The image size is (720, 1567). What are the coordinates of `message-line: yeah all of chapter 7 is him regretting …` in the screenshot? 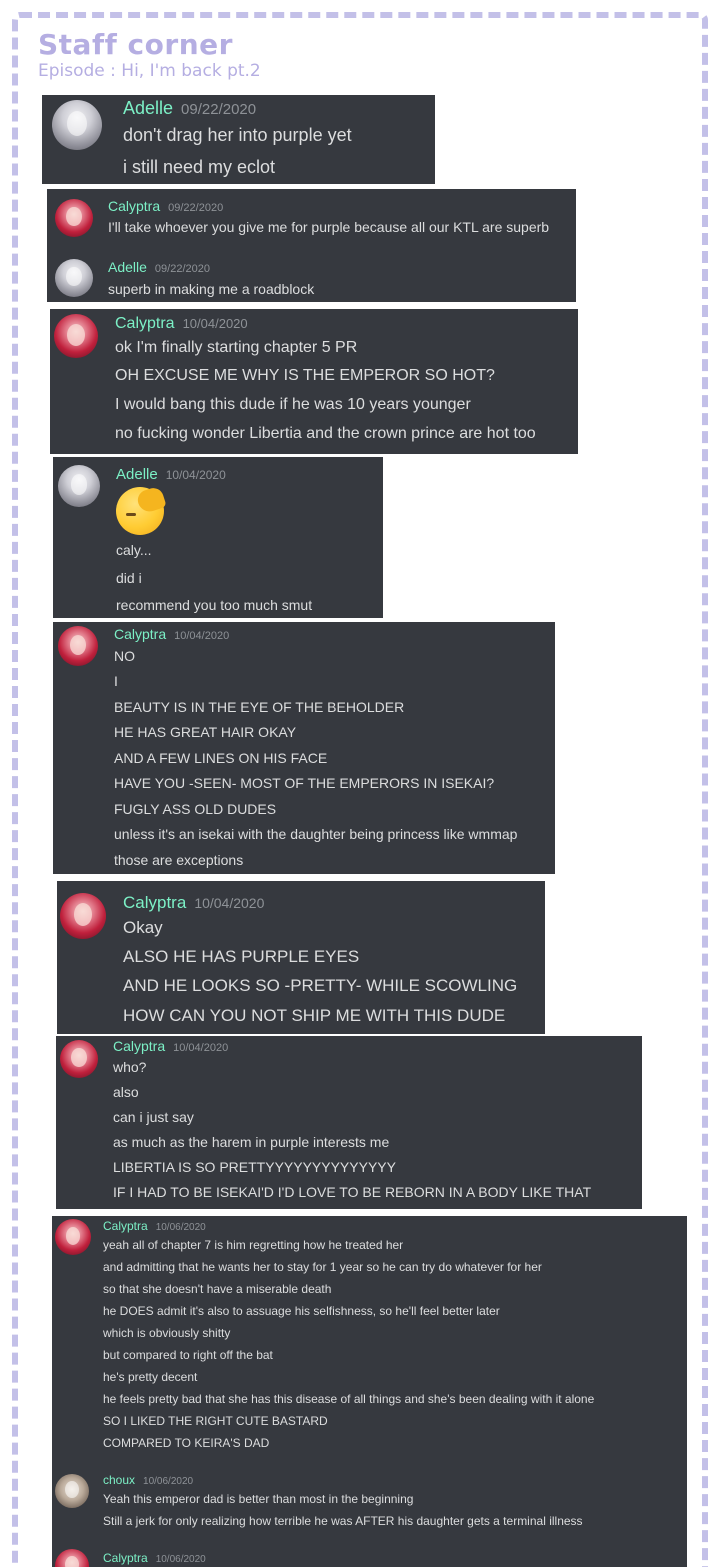 It's located at (253, 1245).